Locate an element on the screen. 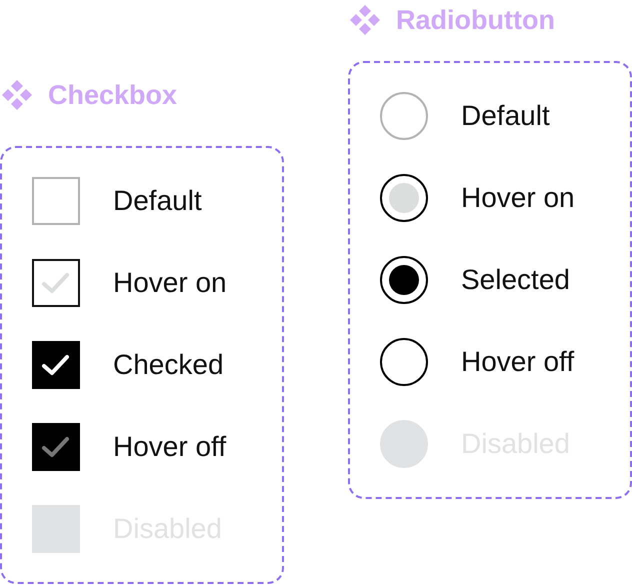 Image resolution: width=632 pixels, height=588 pixels. component-set-title: Checkbox is located at coordinates (113, 95).